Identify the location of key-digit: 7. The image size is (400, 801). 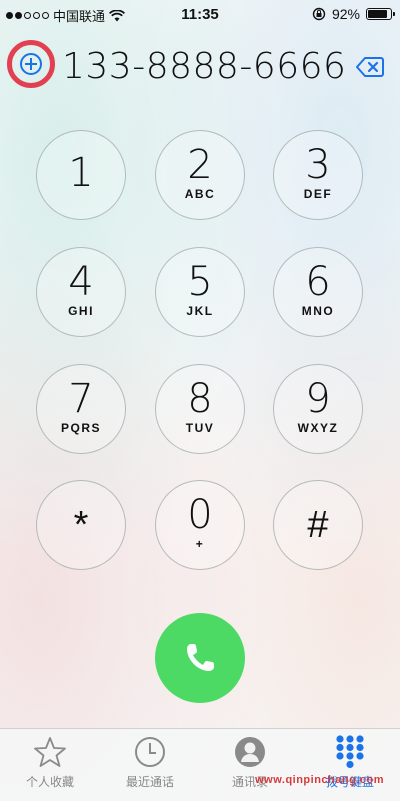
(81, 399).